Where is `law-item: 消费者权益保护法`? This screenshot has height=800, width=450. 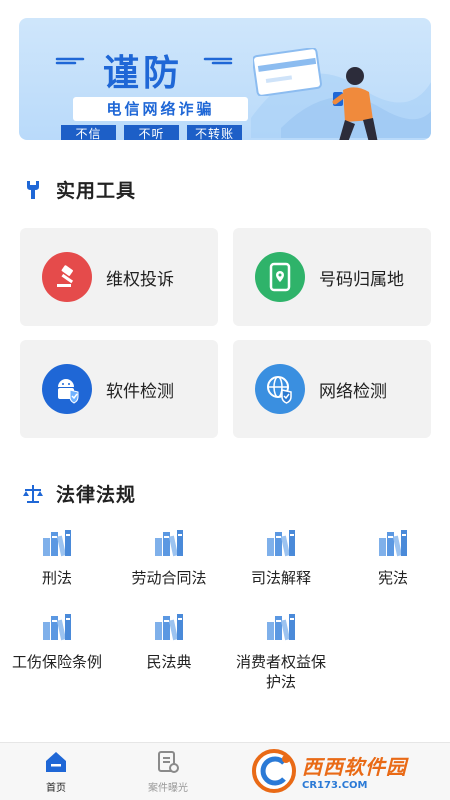
law-item: 消费者权益保护法 is located at coordinates (281, 651).